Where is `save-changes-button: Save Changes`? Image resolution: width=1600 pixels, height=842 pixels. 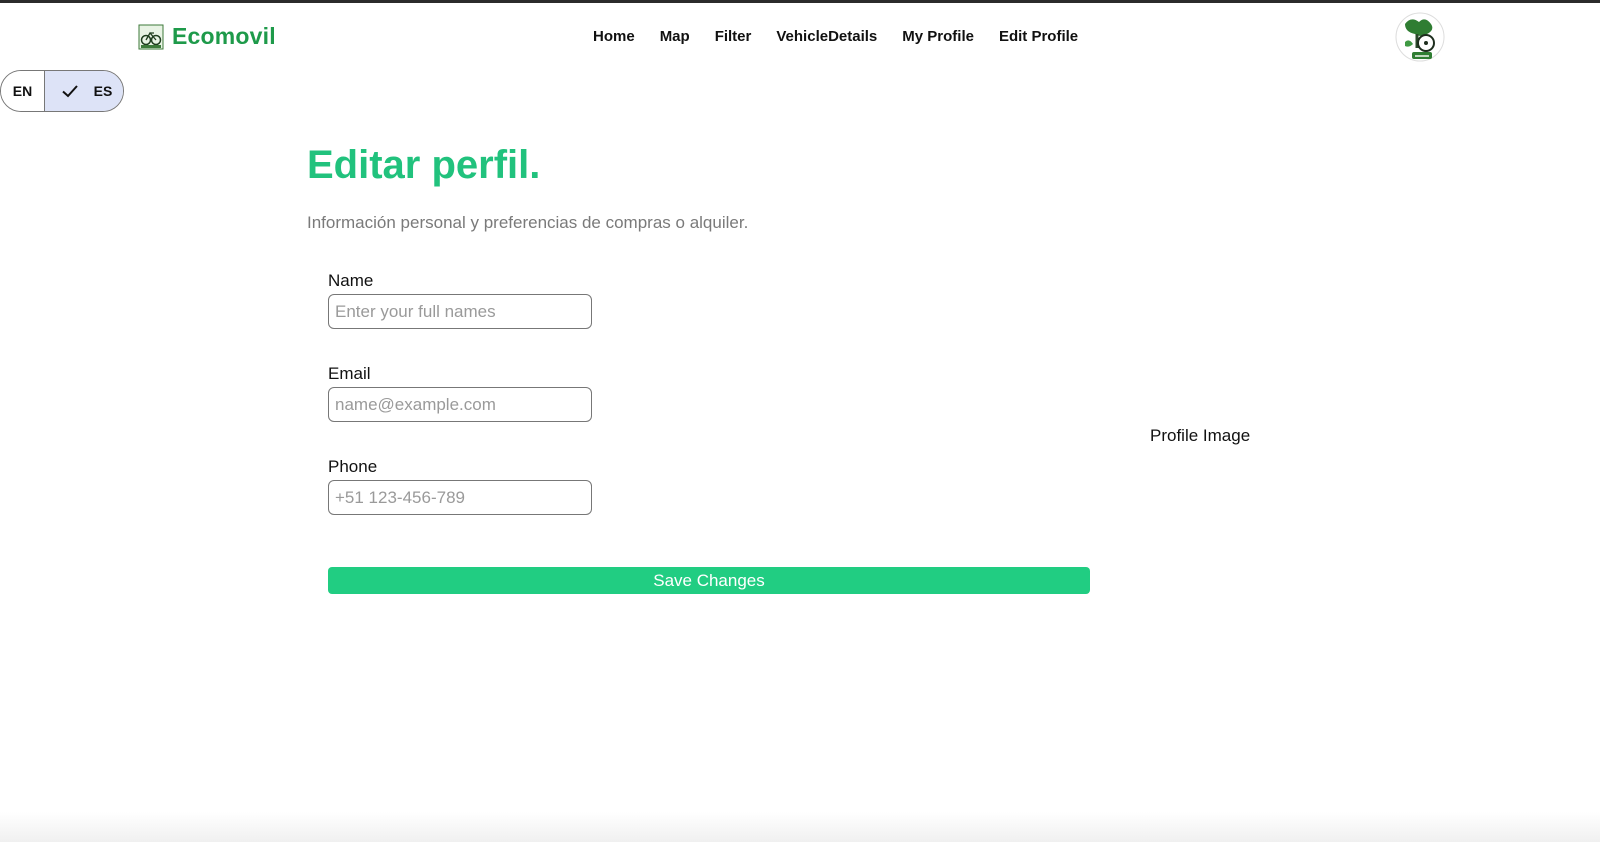
save-changes-button: Save Changes is located at coordinates (709, 580).